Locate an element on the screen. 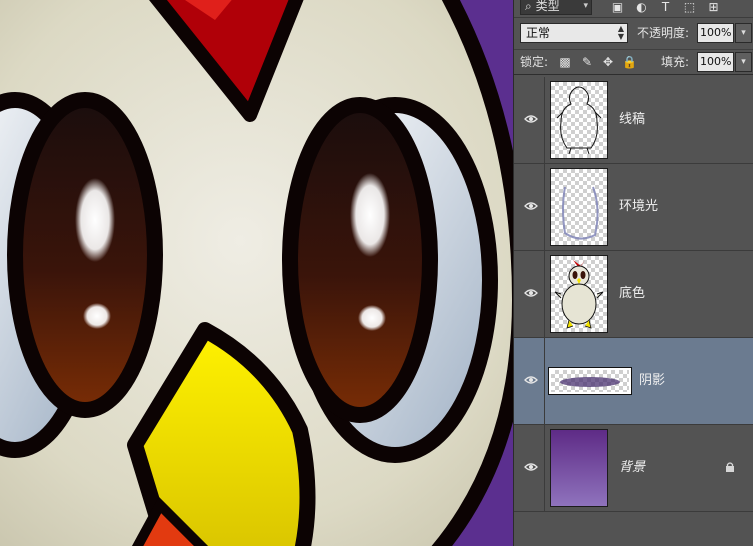 This screenshot has height=546, width=753. layer-row: 底色 is located at coordinates (633, 294).